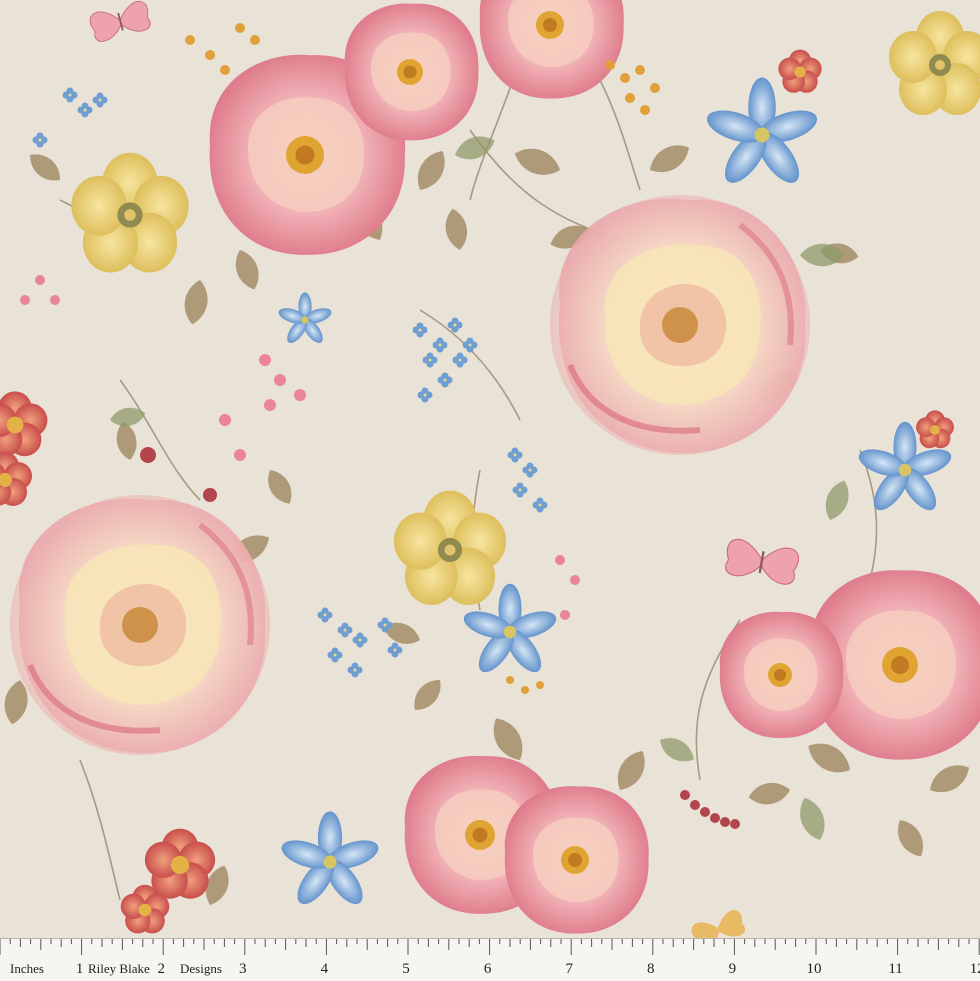 This screenshot has height=981, width=980. What do you see at coordinates (324, 969) in the screenshot?
I see `ruler-number: 4` at bounding box center [324, 969].